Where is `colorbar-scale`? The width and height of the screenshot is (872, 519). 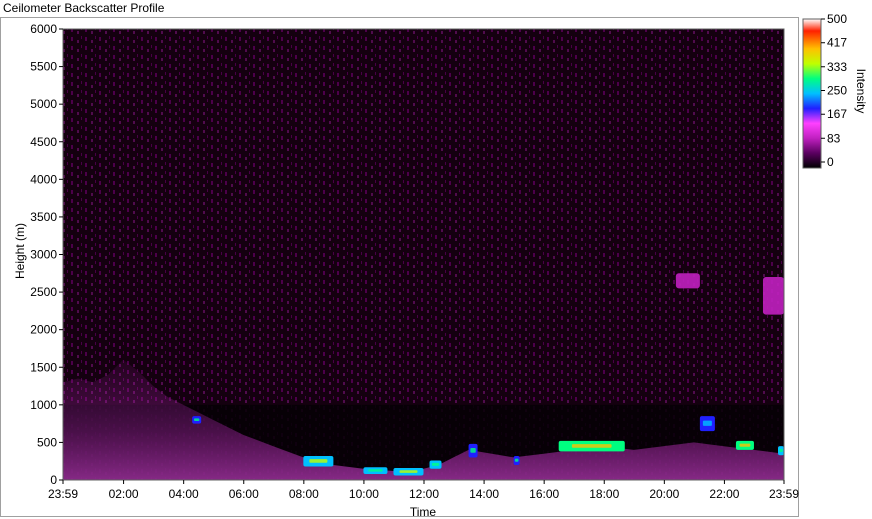 colorbar-scale is located at coordinates (812, 93).